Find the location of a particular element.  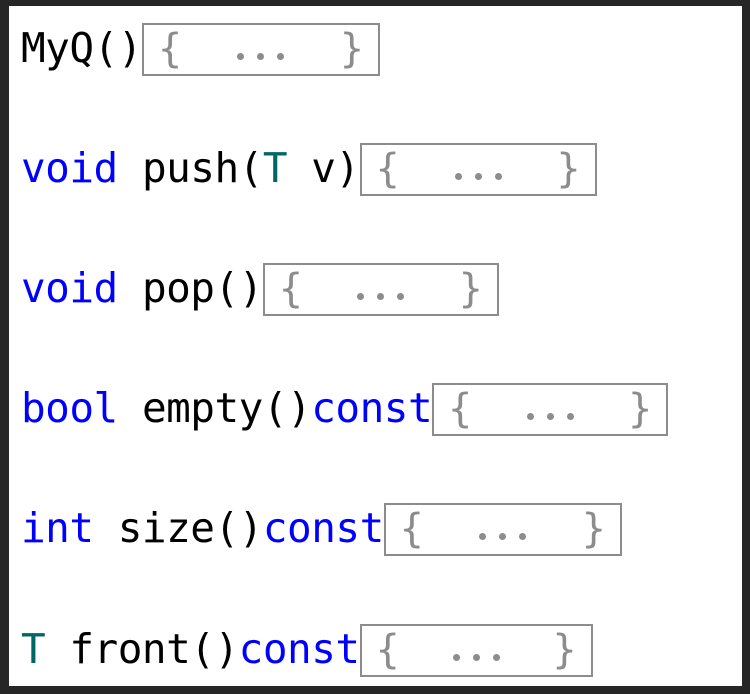

member-declaration-row: bool empty()const { } is located at coordinates (345, 409).